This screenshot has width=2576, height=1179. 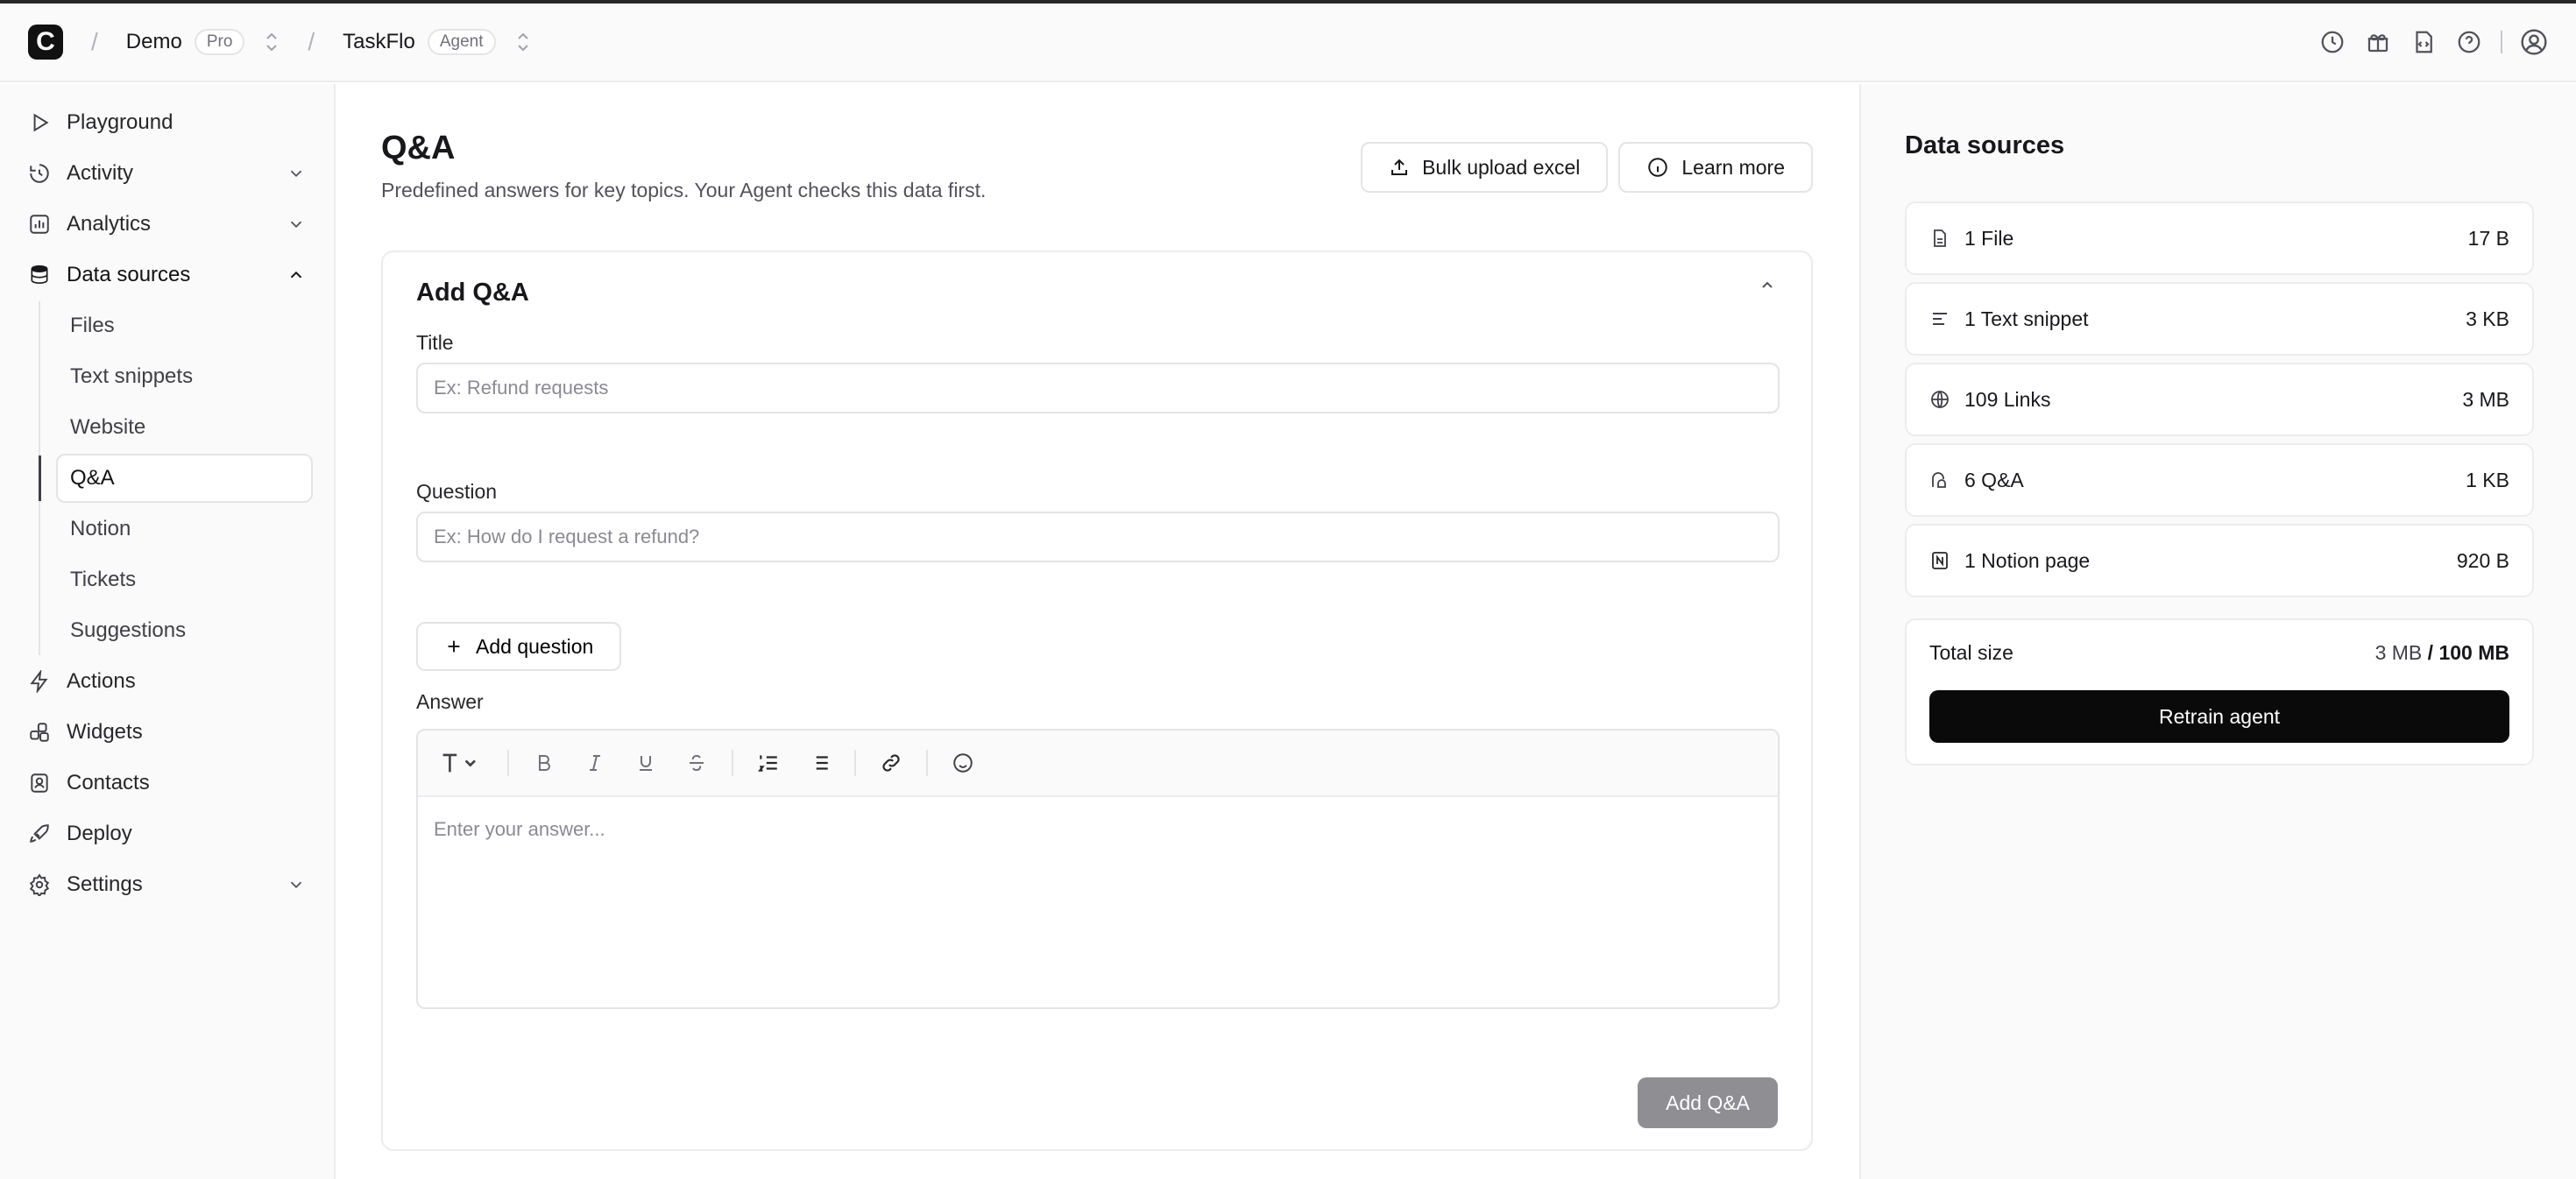 I want to click on sidebar-item-widgets: Widgets, so click(x=167, y=733).